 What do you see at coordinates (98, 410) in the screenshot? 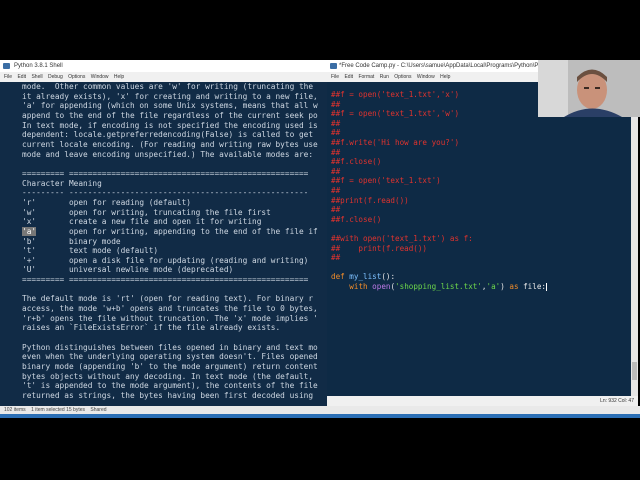
I see `shared-status: Shared` at bounding box center [98, 410].